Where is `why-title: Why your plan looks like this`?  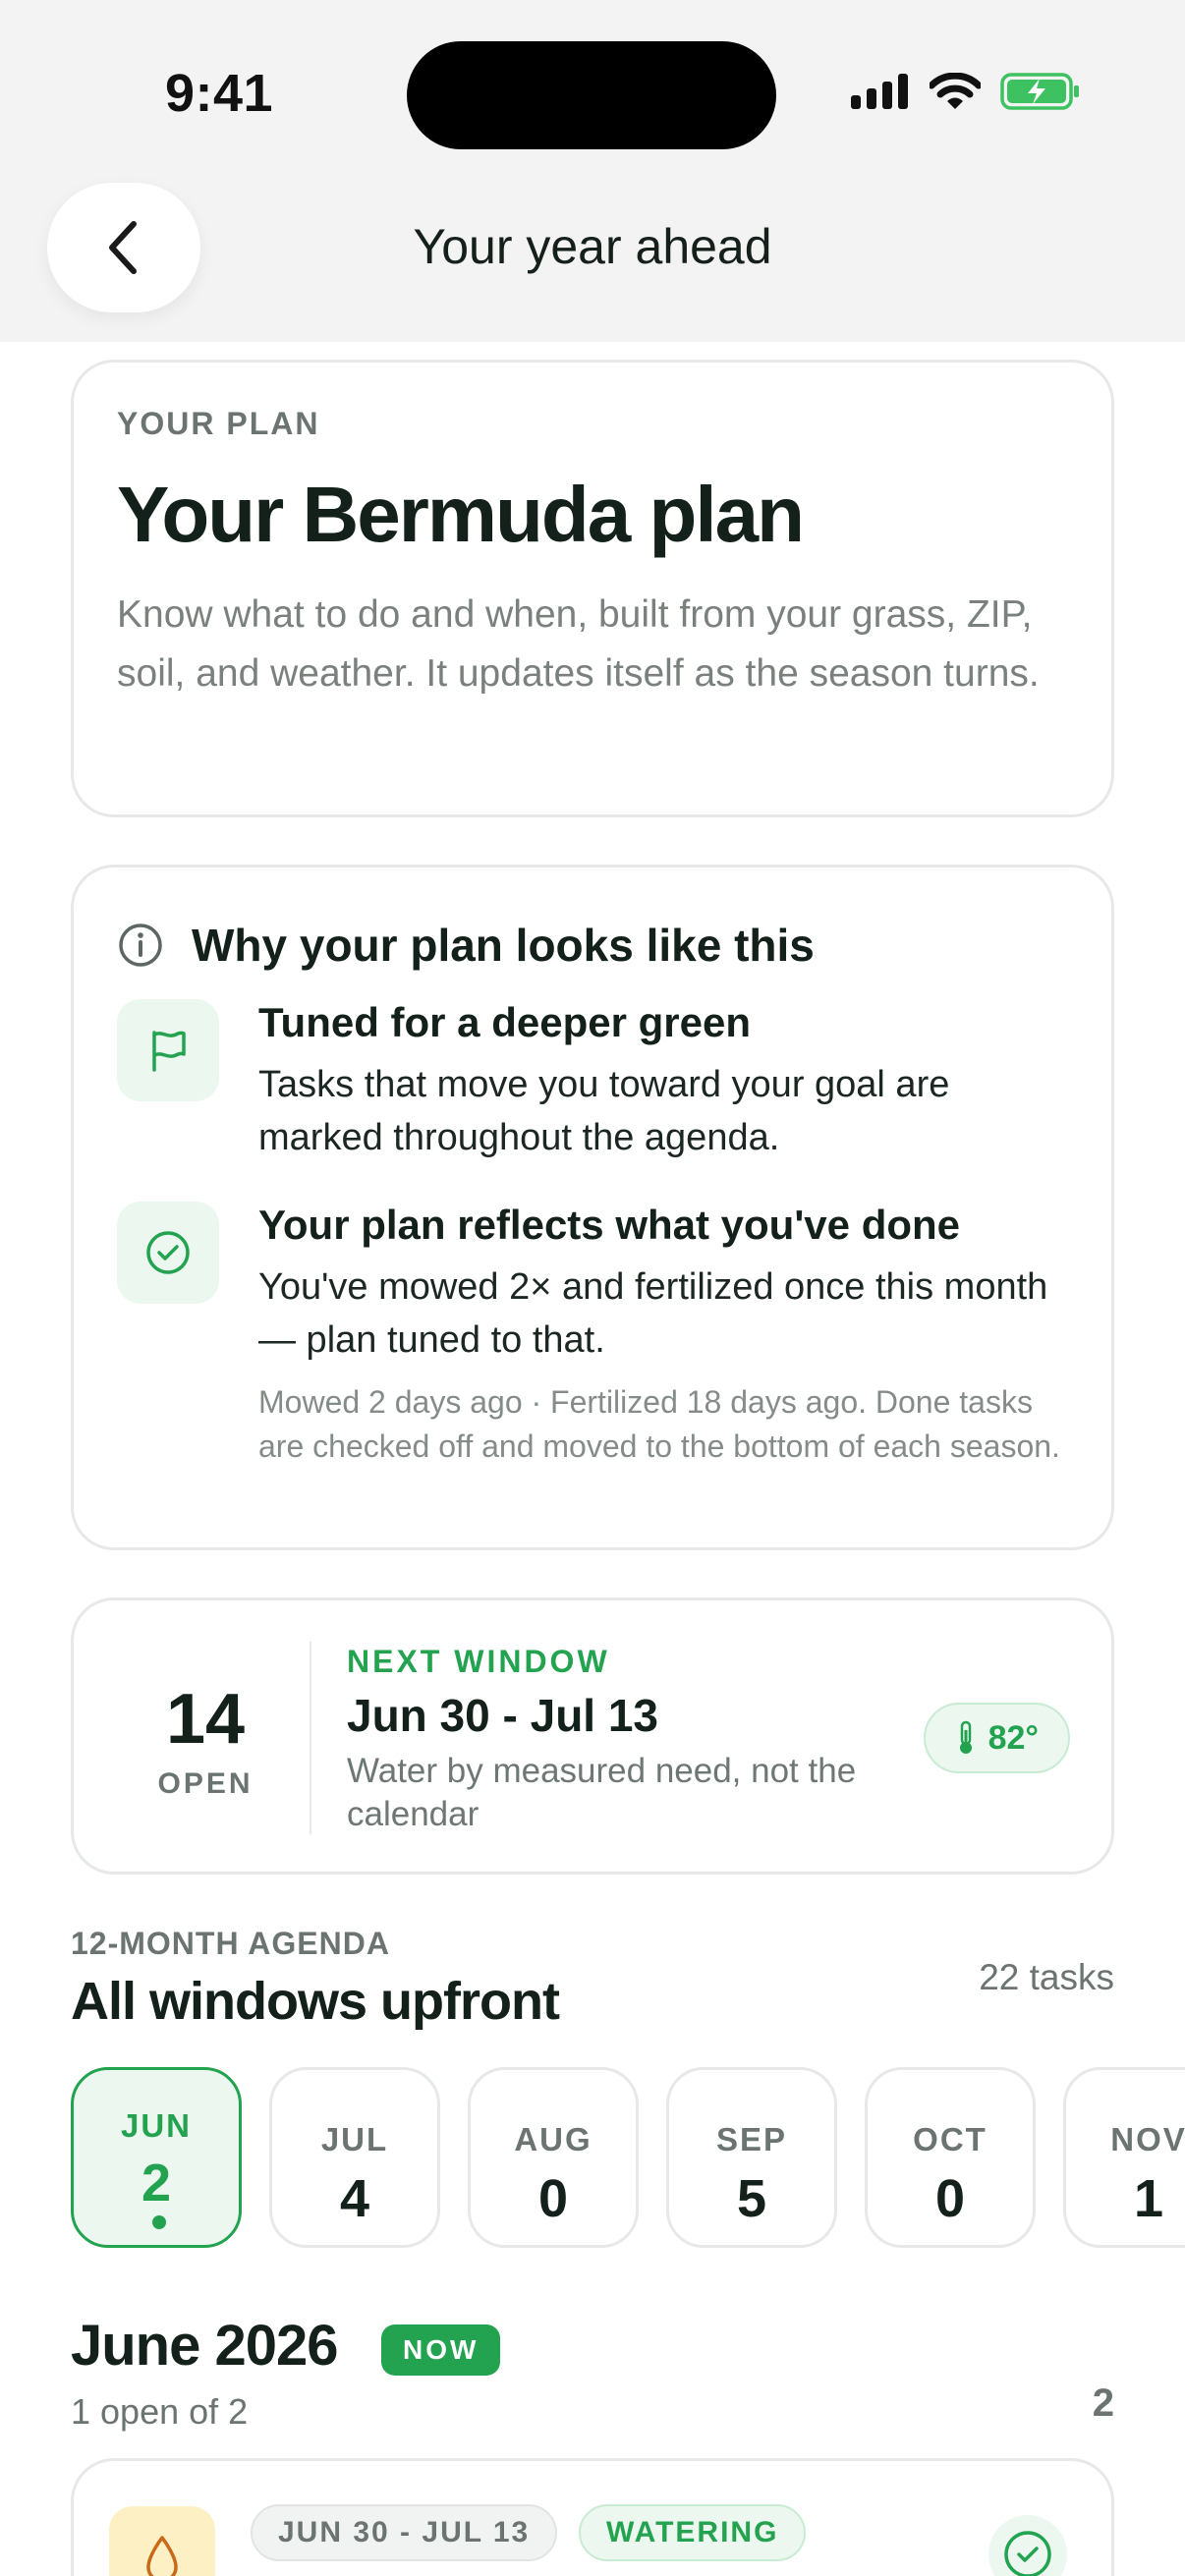
why-title: Why your plan looks like this is located at coordinates (503, 945).